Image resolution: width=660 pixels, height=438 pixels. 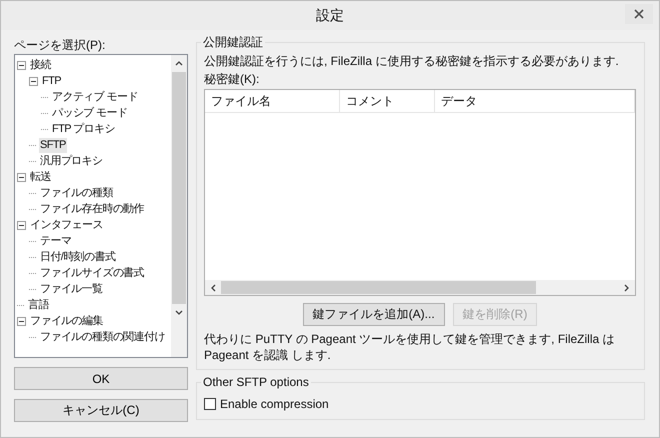 What do you see at coordinates (179, 313) in the screenshot?
I see `scroll-down-icon` at bounding box center [179, 313].